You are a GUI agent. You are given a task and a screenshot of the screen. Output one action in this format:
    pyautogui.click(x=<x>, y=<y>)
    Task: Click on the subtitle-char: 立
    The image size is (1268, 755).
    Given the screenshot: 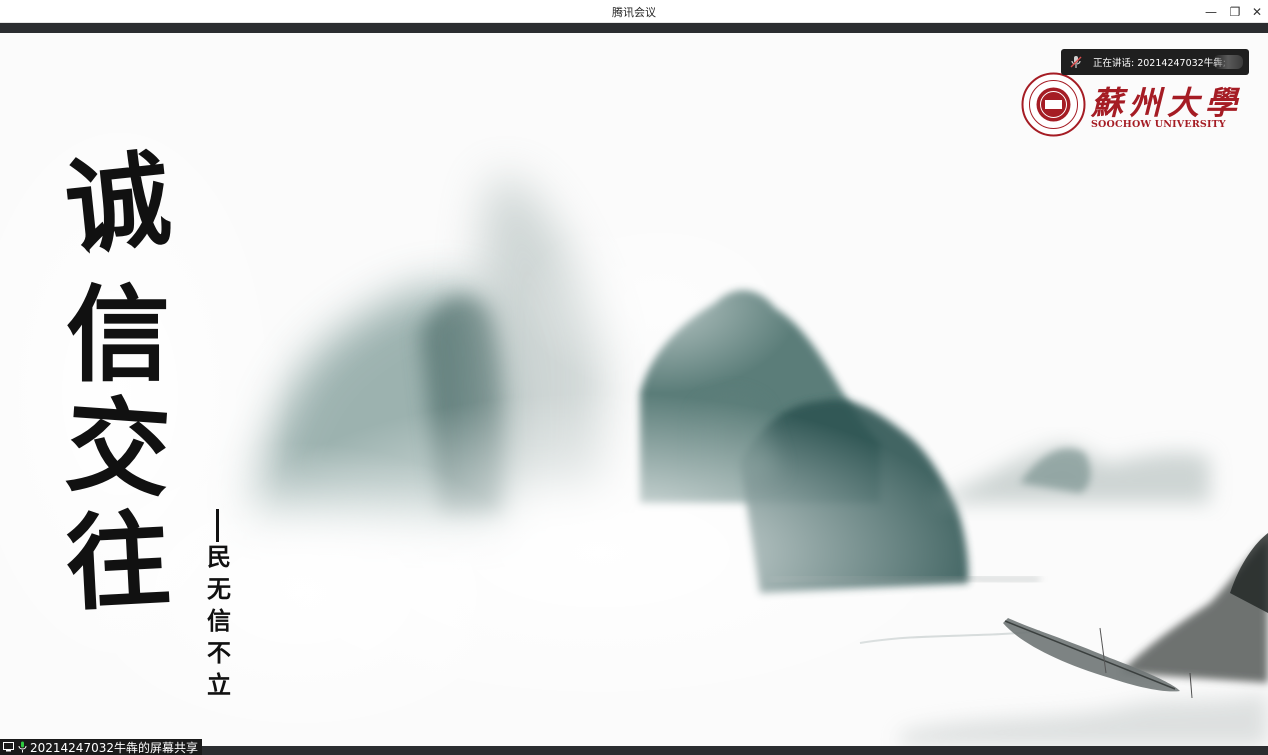 What is the action you would take?
    pyautogui.click(x=219, y=684)
    